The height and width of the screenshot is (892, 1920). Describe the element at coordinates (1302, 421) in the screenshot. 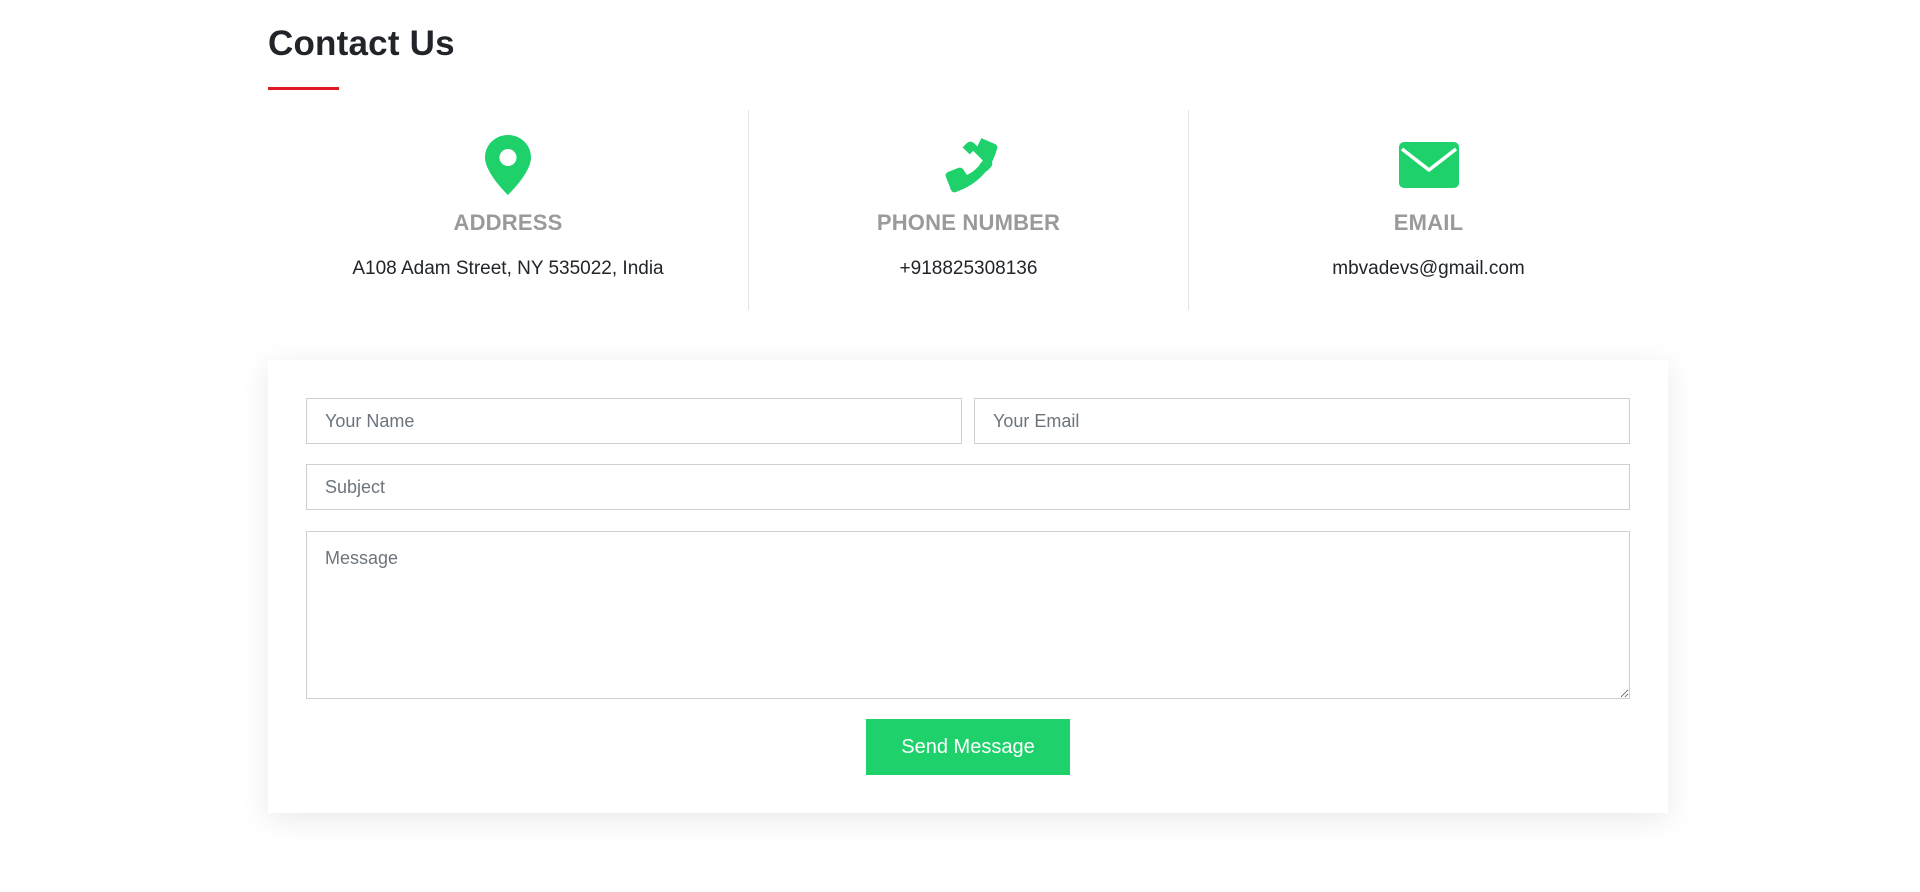

I see `email-input` at that location.